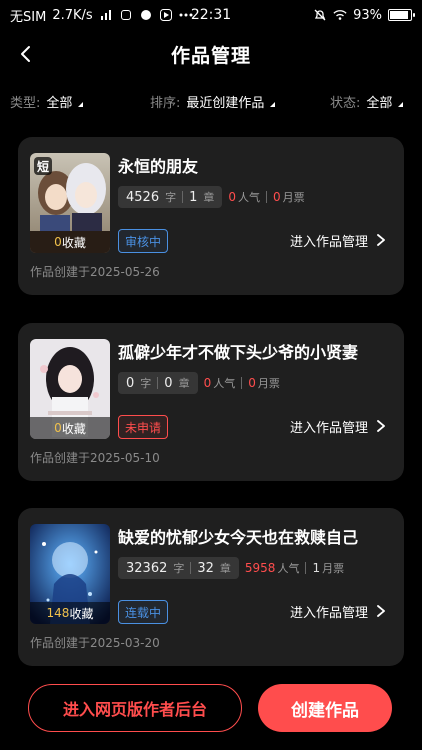 The height and width of the screenshot is (750, 422). What do you see at coordinates (193, 197) in the screenshot?
I see `chapter-count: 1` at bounding box center [193, 197].